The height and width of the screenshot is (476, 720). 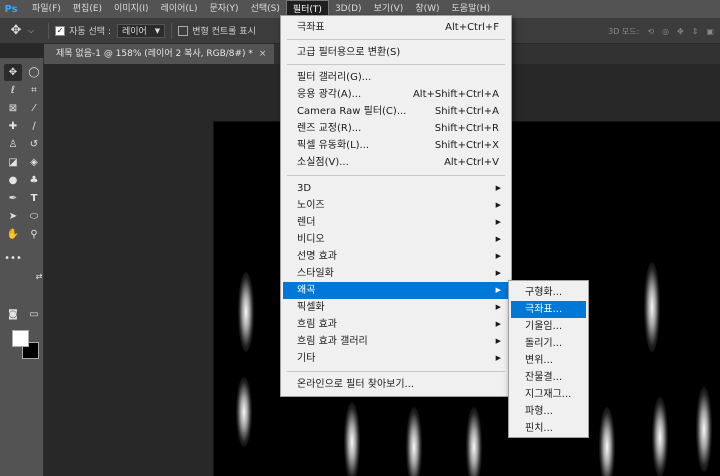 What do you see at coordinates (31, 31) in the screenshot?
I see `tool-preset-dropdown-icon: ⌵` at bounding box center [31, 31].